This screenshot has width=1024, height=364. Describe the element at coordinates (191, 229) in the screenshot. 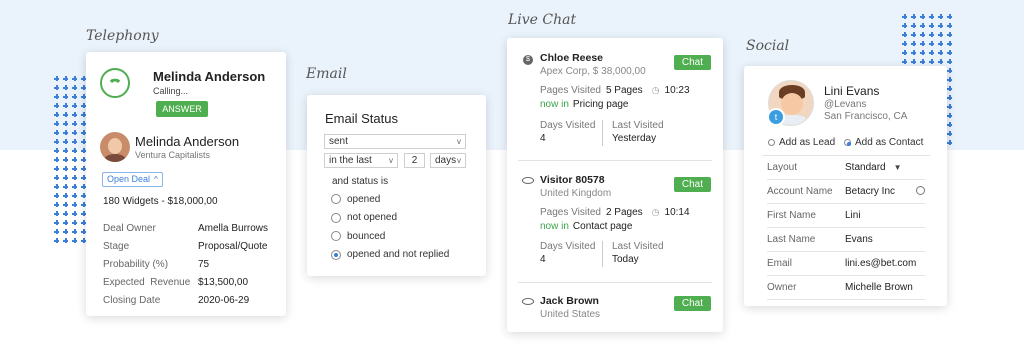

I see `deal-field-row: Deal Owner Amella Burrows` at that location.